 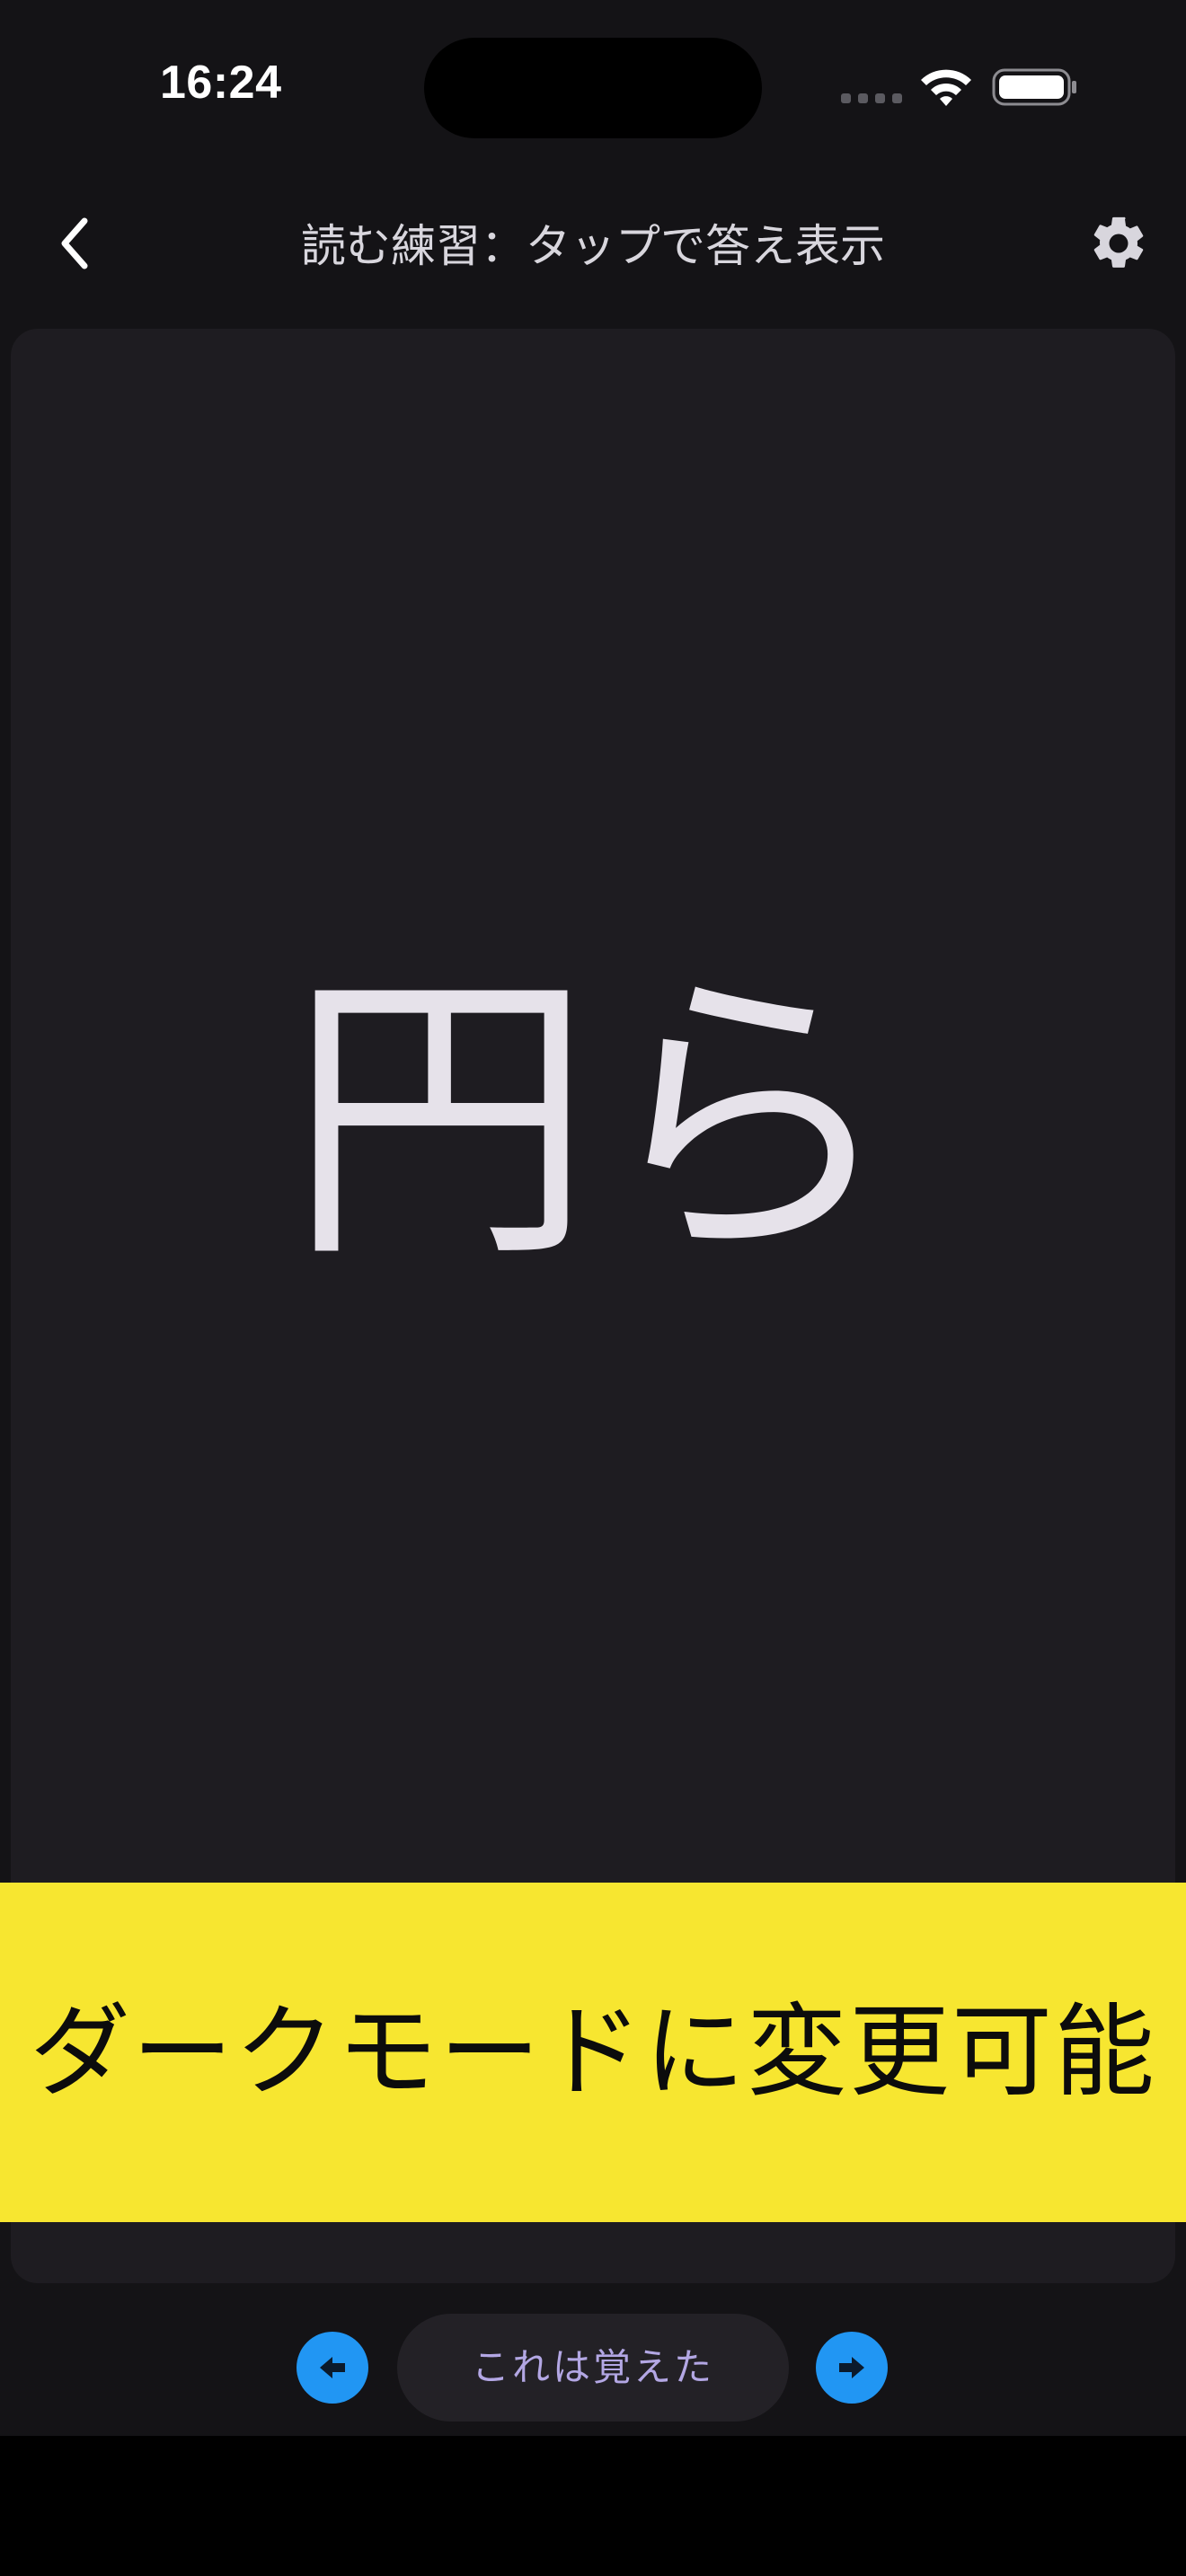 I want to click on promo-banner: ダークモードに変更可能, so click(x=593, y=2052).